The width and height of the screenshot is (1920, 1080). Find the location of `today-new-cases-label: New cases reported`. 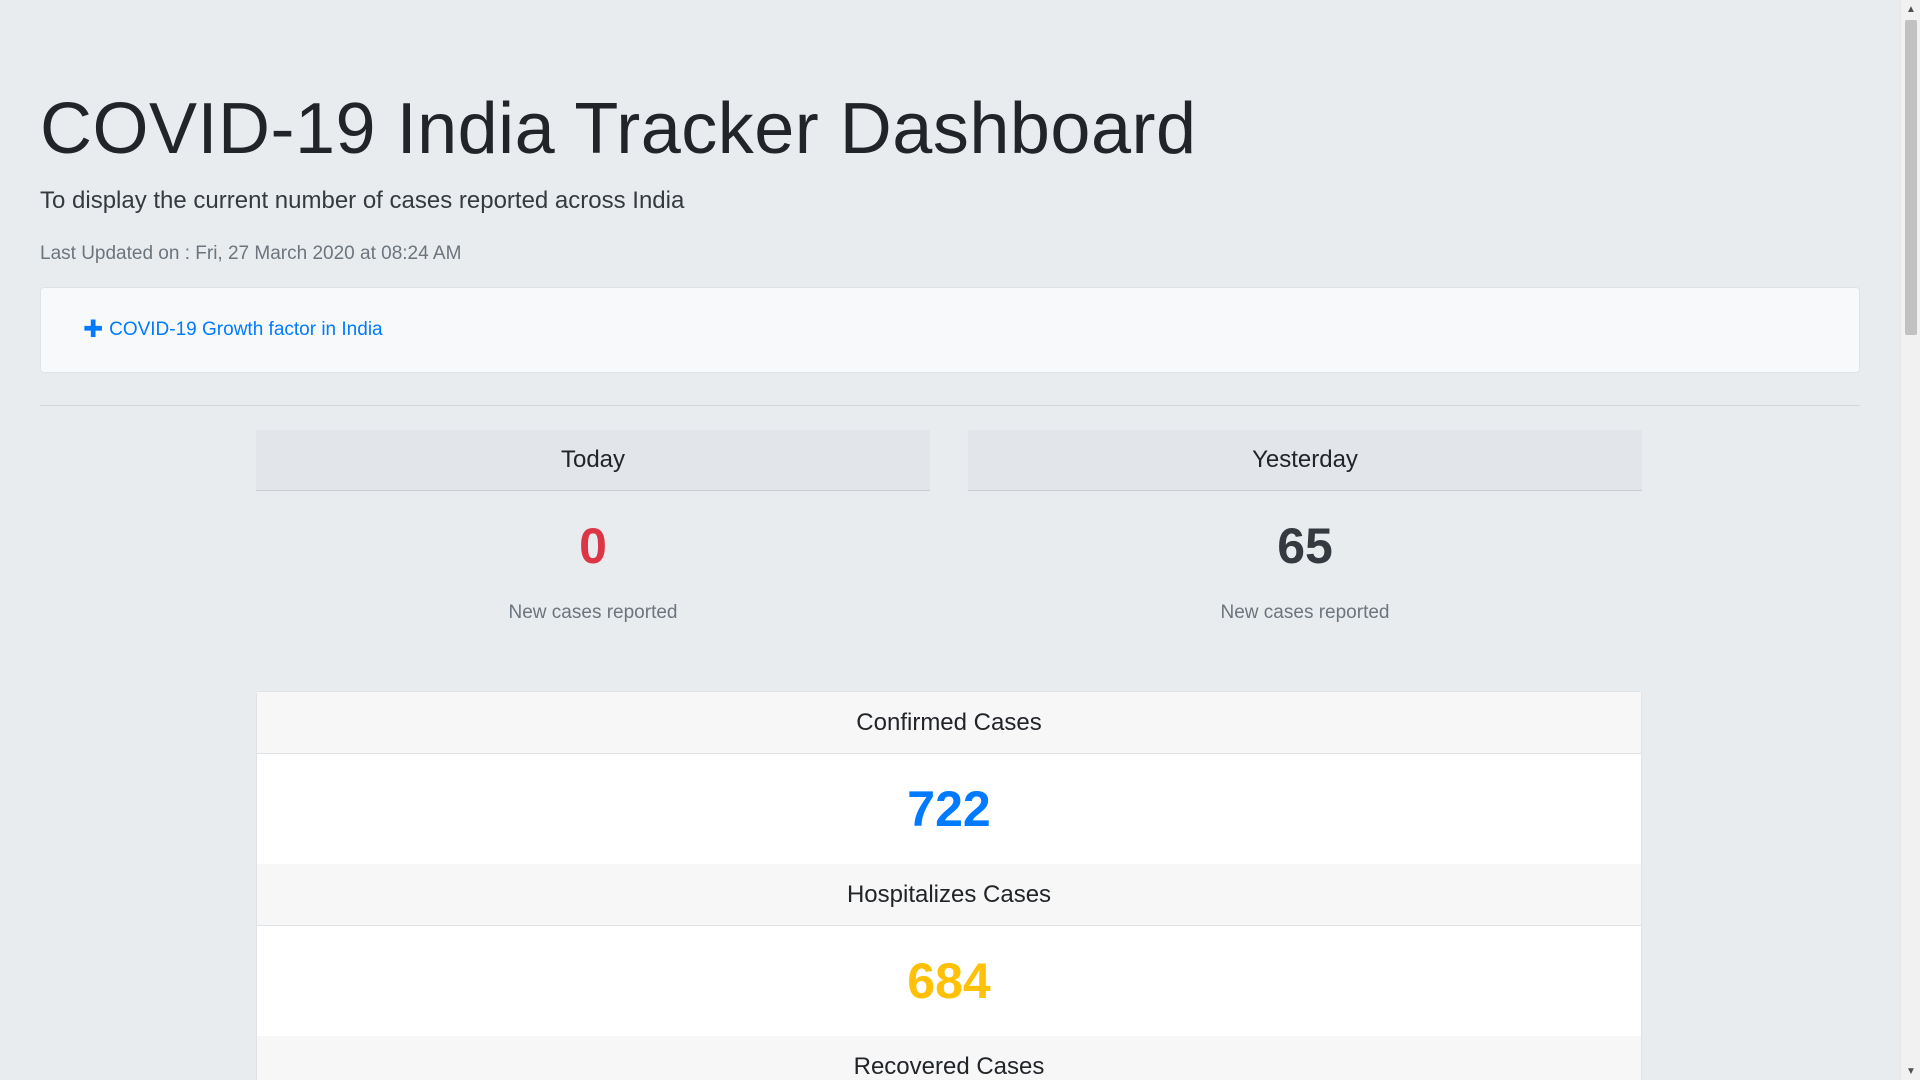

today-new-cases-label: New cases reported is located at coordinates (593, 612).